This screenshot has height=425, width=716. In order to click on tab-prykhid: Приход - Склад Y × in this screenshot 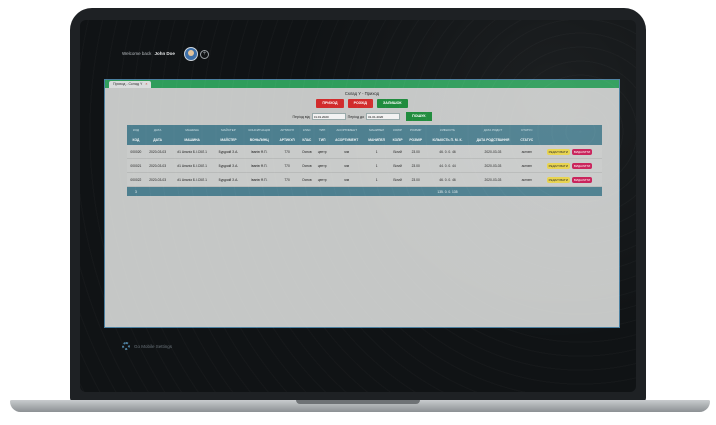, I will do `click(130, 84)`.